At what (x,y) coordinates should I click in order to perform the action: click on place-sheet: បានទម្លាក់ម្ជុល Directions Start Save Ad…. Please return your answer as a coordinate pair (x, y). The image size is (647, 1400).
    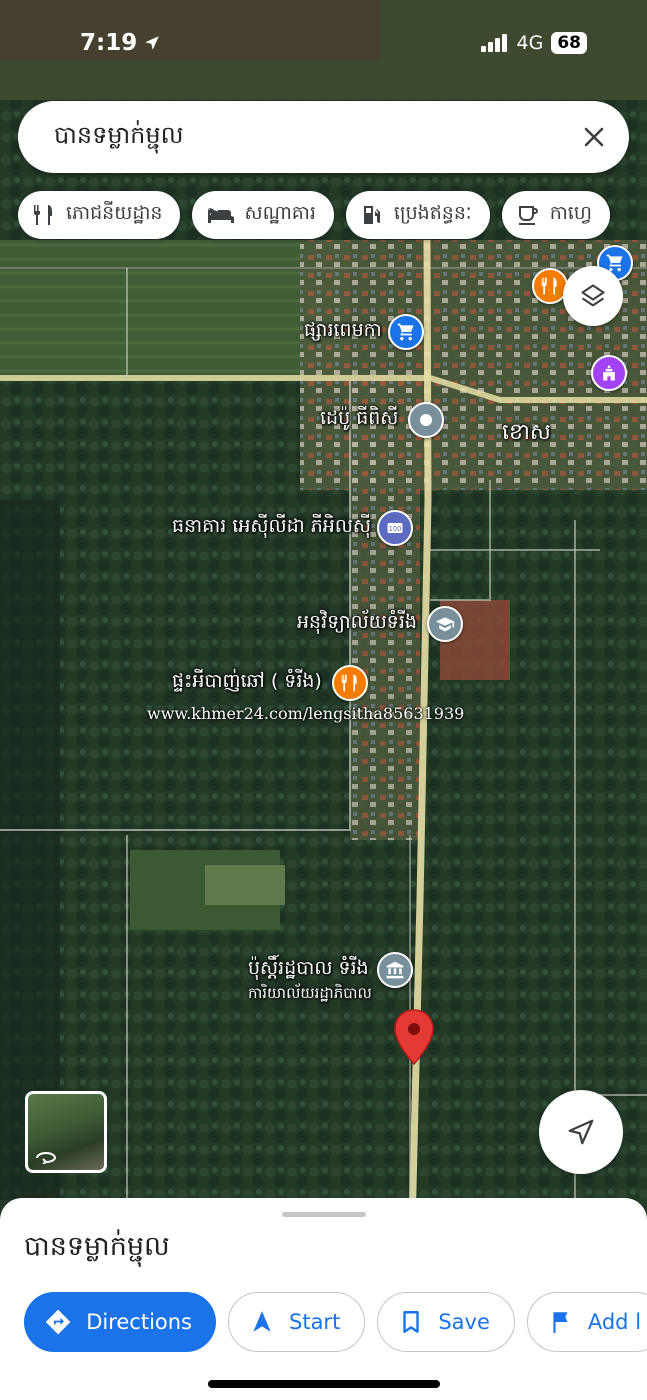
    Looking at the image, I should click on (323, 1299).